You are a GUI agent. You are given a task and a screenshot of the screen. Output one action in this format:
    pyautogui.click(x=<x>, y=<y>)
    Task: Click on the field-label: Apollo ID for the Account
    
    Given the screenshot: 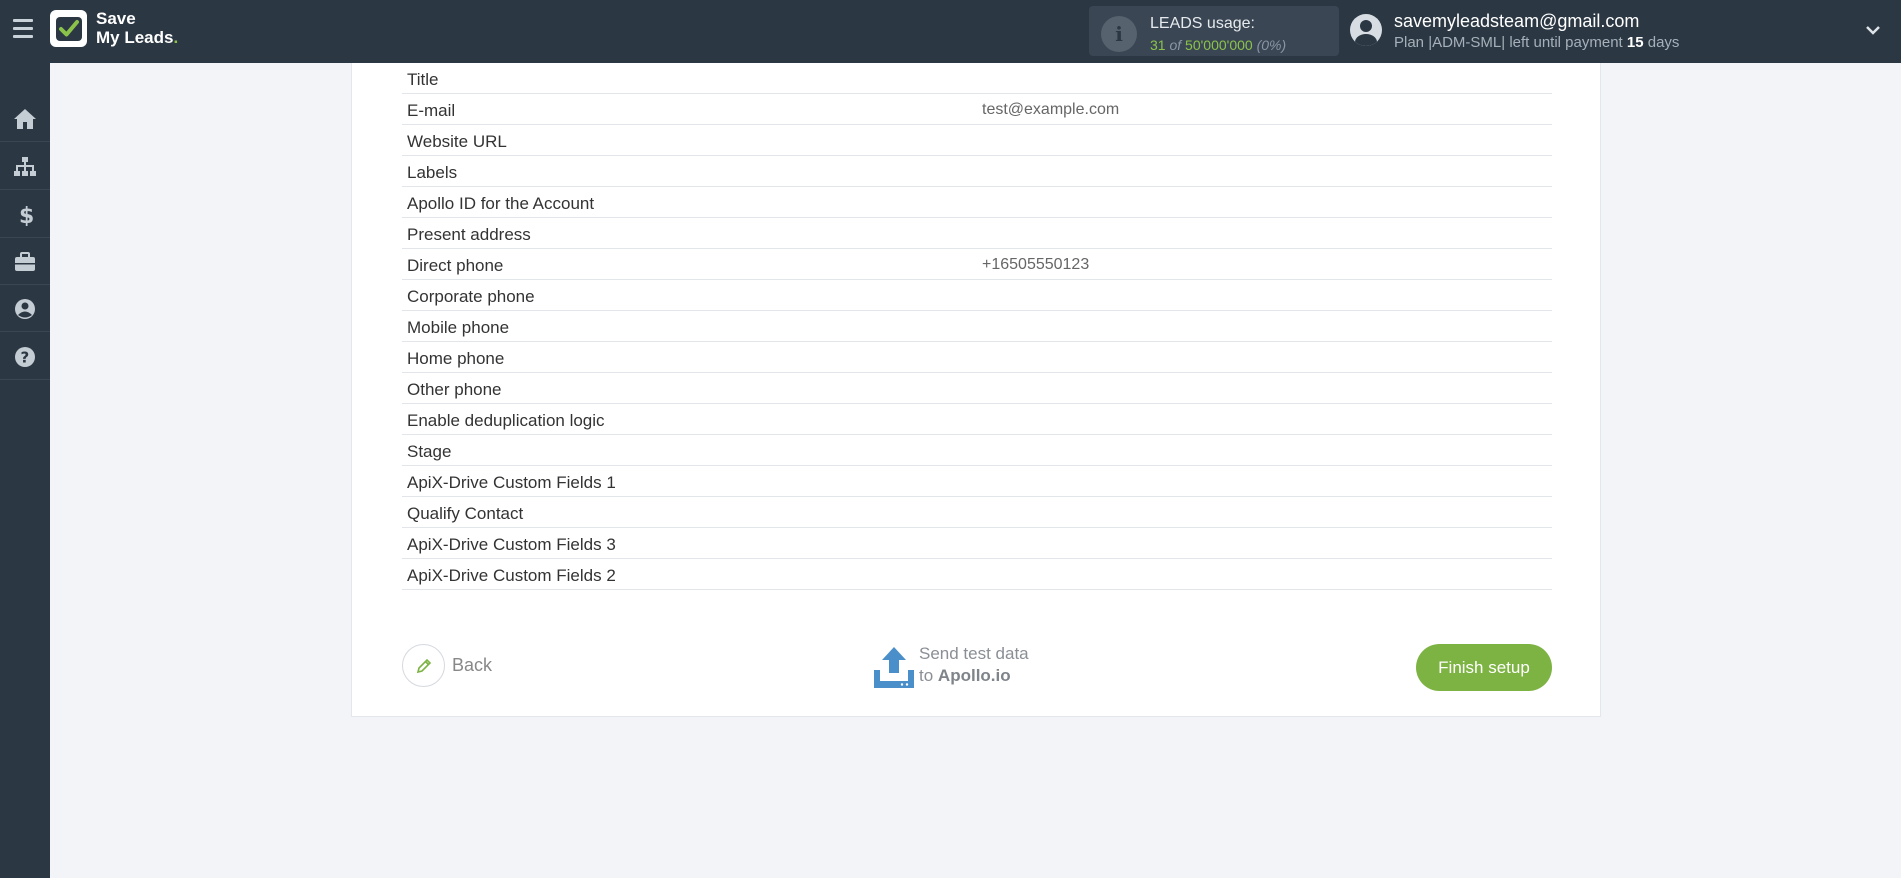 What is the action you would take?
    pyautogui.click(x=501, y=203)
    